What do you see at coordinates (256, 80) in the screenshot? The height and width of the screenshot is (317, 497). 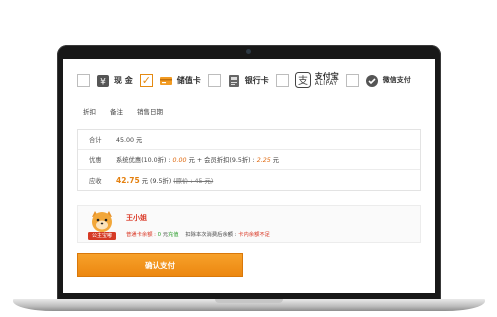 I see `bank-card-label: 银行卡` at bounding box center [256, 80].